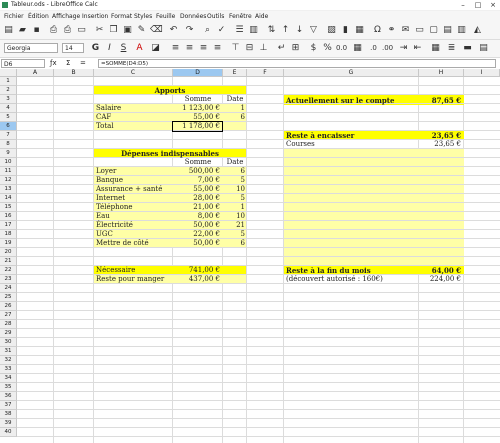 The image size is (500, 443). Describe the element at coordinates (74, 73) in the screenshot. I see `column-header-b: B` at that location.